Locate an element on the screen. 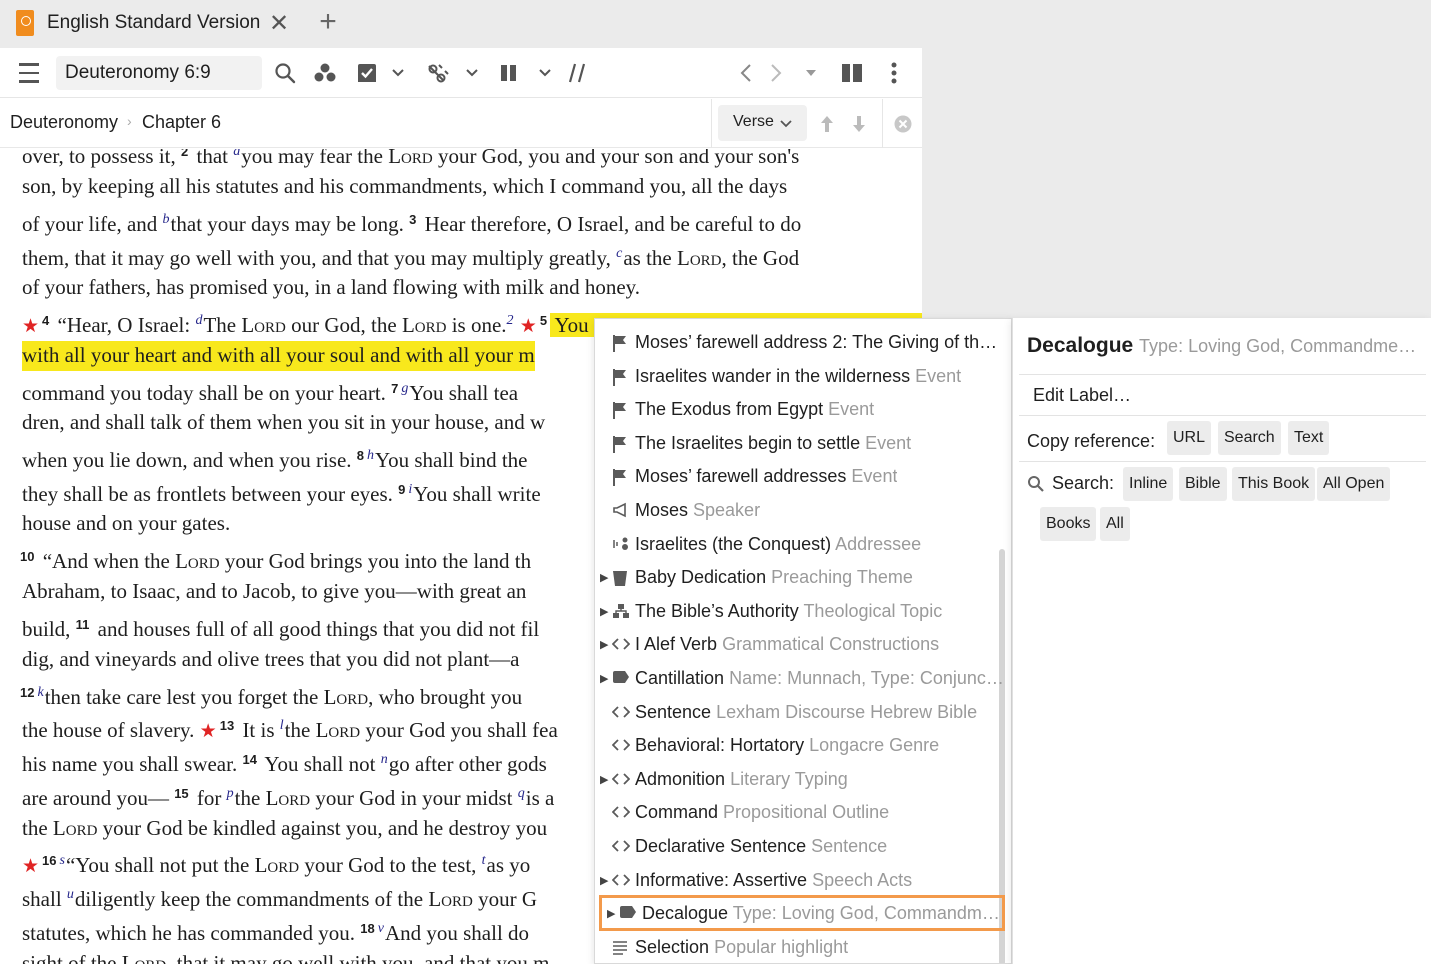 The height and width of the screenshot is (964, 1431). verse-dropdown: Verse is located at coordinates (762, 123).